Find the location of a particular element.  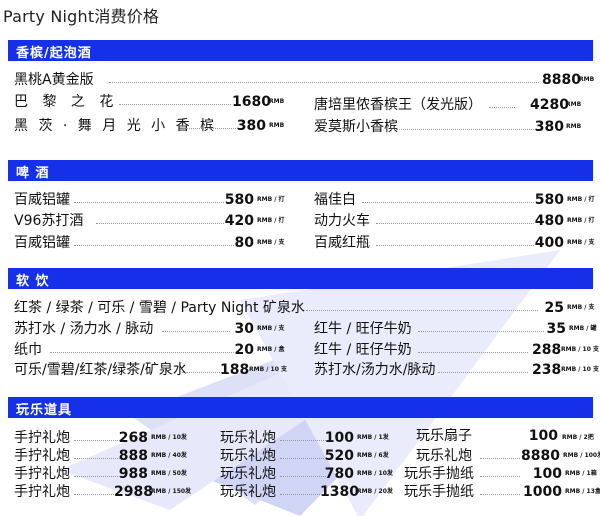

item-price: 188 is located at coordinates (235, 370).